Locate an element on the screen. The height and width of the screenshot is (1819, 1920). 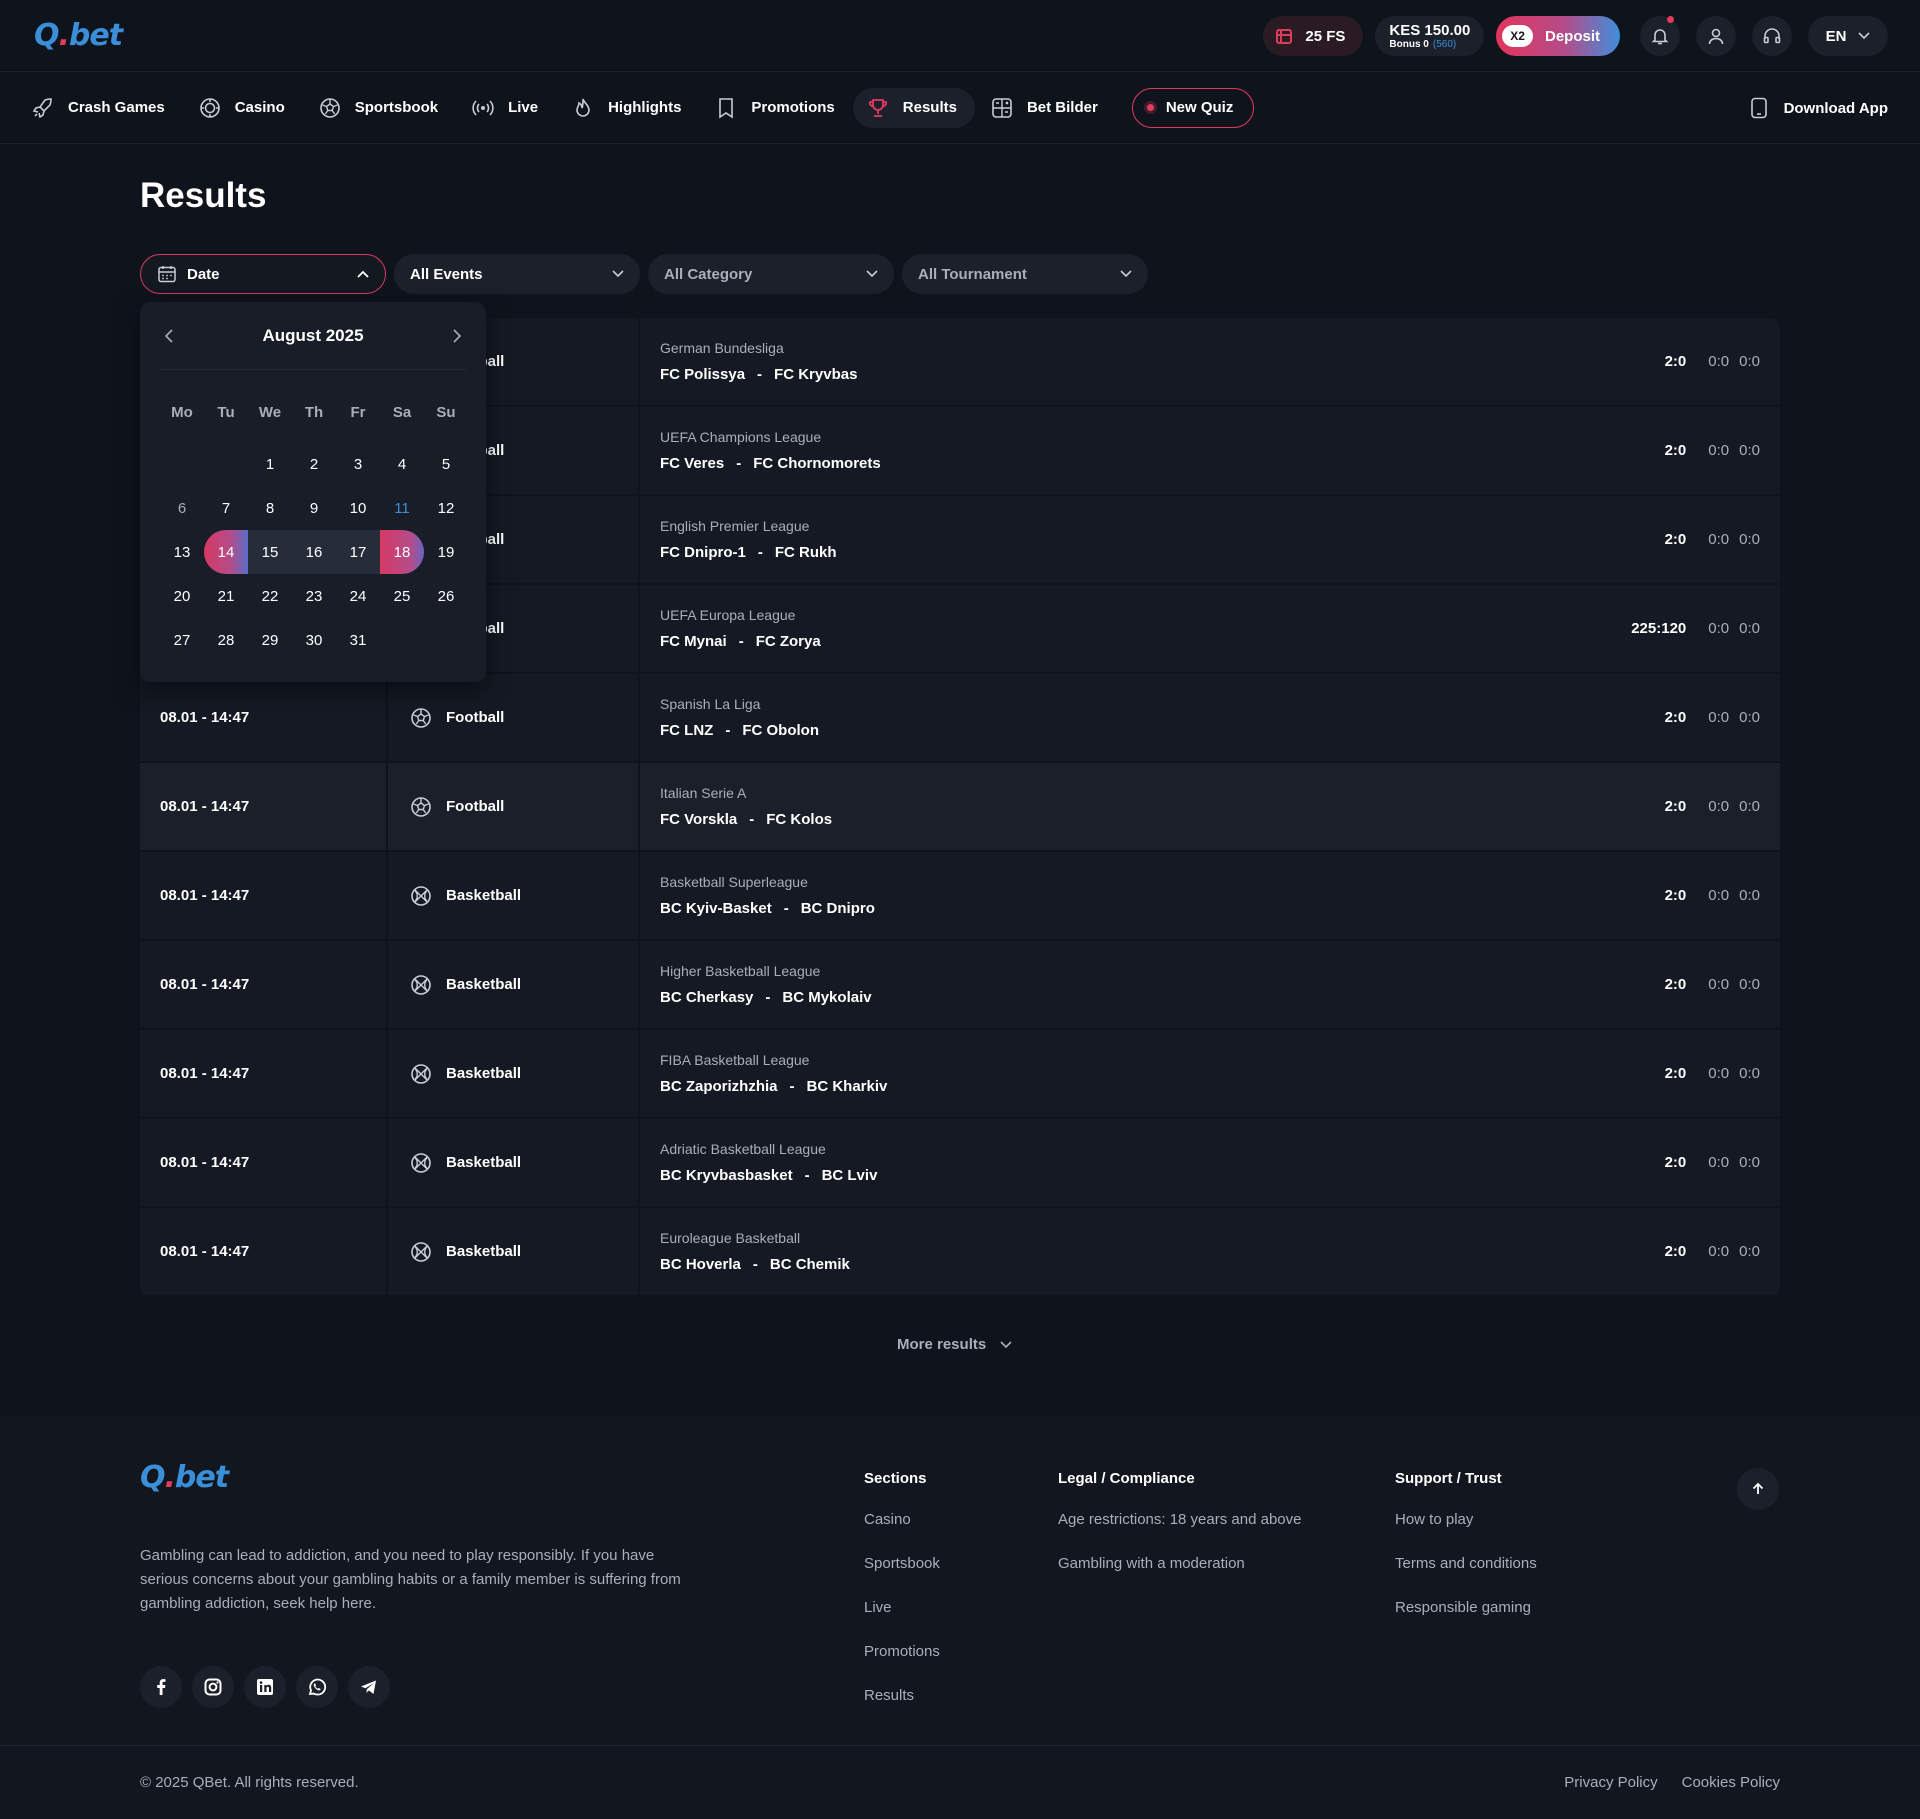
nav-casino: Casino is located at coordinates (251, 108).